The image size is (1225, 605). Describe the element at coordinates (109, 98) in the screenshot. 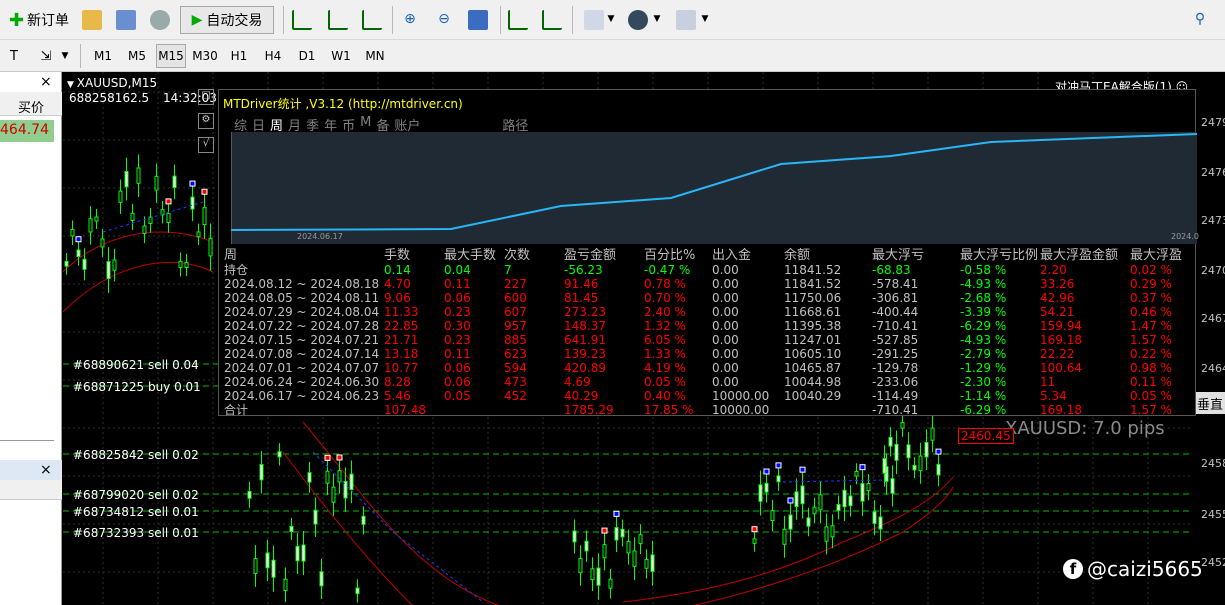

I see `account-number: 688258162.5` at that location.